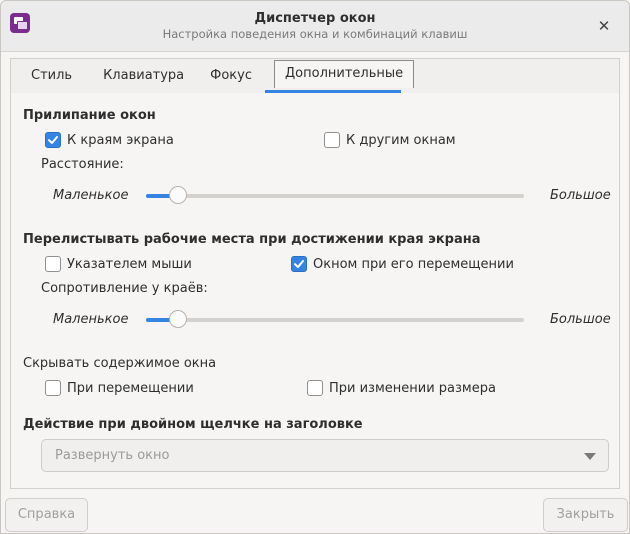  I want to click on hide-on-resize-checkbox: При изменении размера, so click(401, 388).